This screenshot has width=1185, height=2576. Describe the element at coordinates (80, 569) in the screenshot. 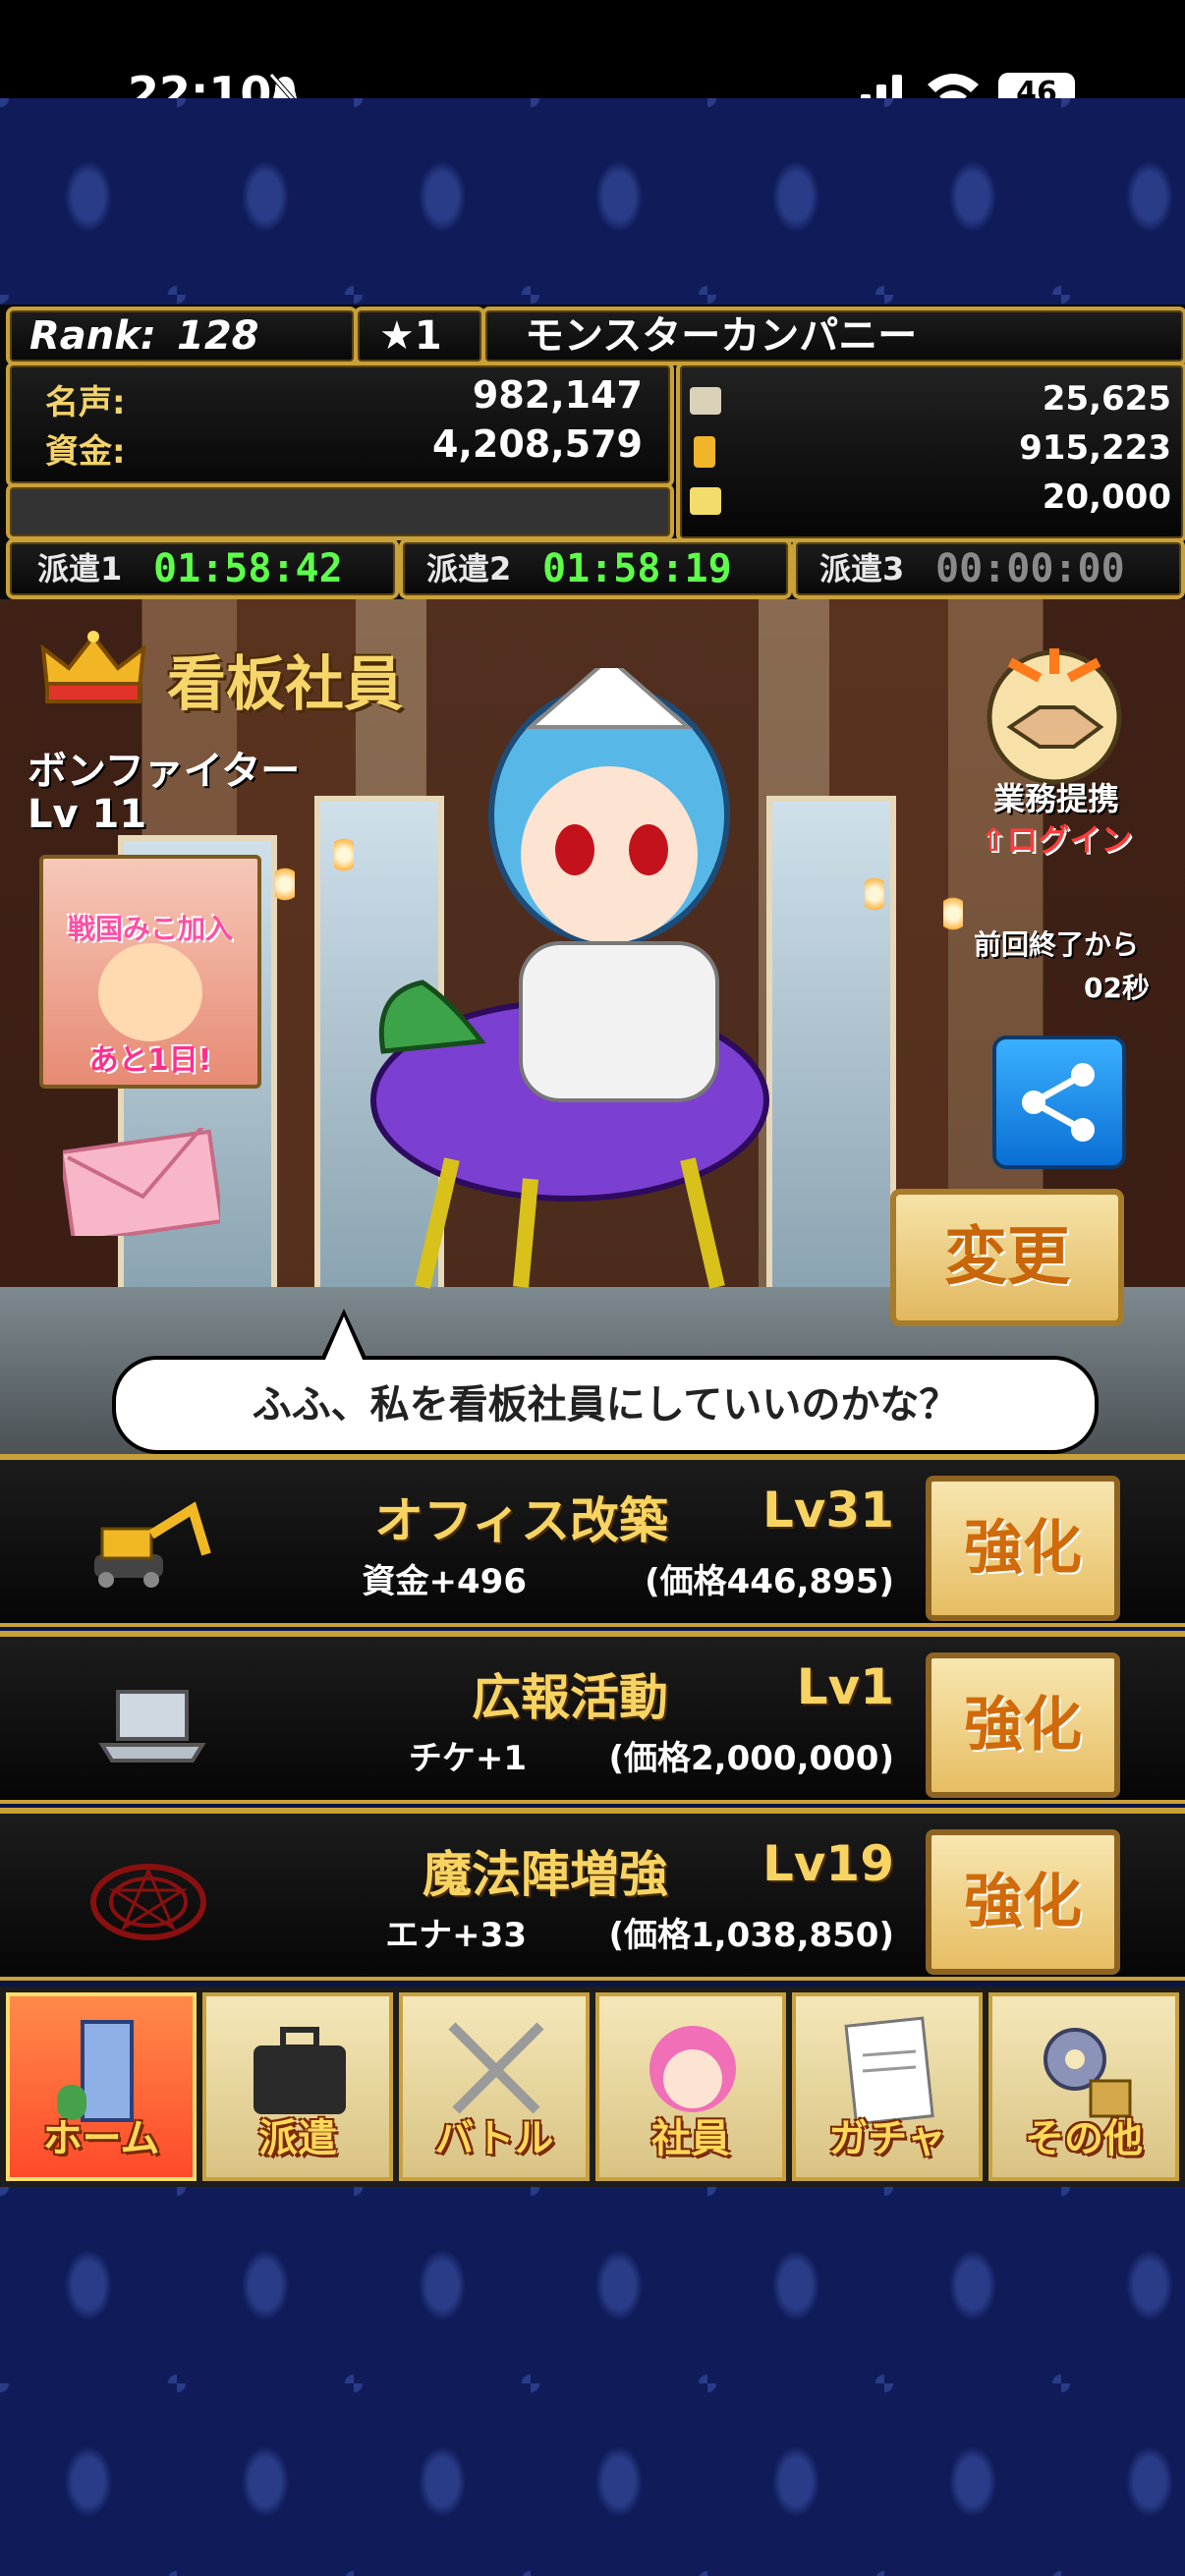

I see `dispatch-label: 派遣1` at that location.